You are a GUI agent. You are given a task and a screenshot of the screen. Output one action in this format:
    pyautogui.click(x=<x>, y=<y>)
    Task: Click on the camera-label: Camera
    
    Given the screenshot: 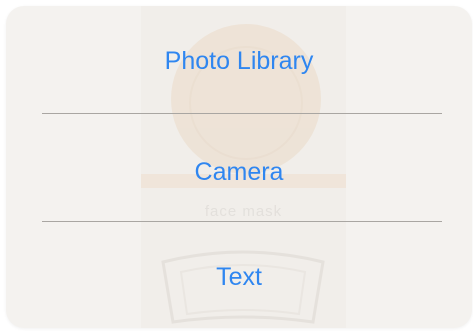 What is the action you would take?
    pyautogui.click(x=239, y=171)
    